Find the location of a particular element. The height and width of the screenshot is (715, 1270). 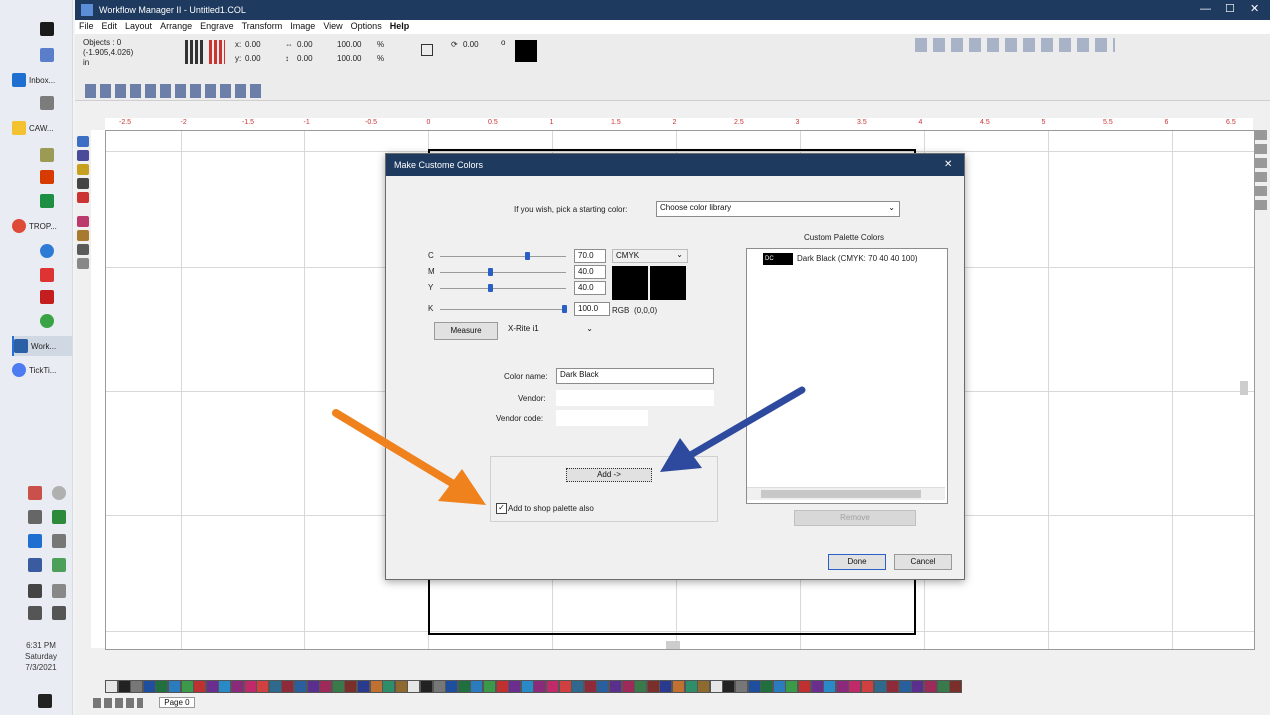

width-value: 0.00 is located at coordinates (305, 44).